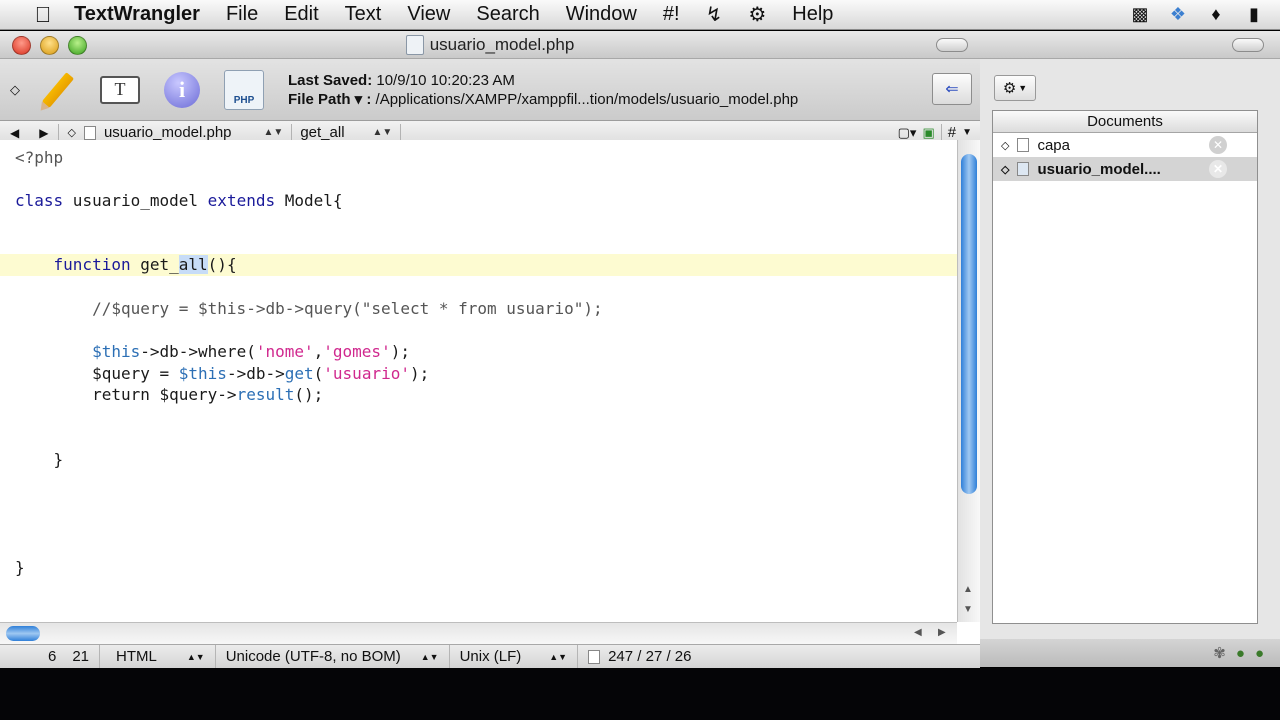 This screenshot has width=1280, height=720. I want to click on scroll-left-arrow-icon: ◀, so click(918, 632).